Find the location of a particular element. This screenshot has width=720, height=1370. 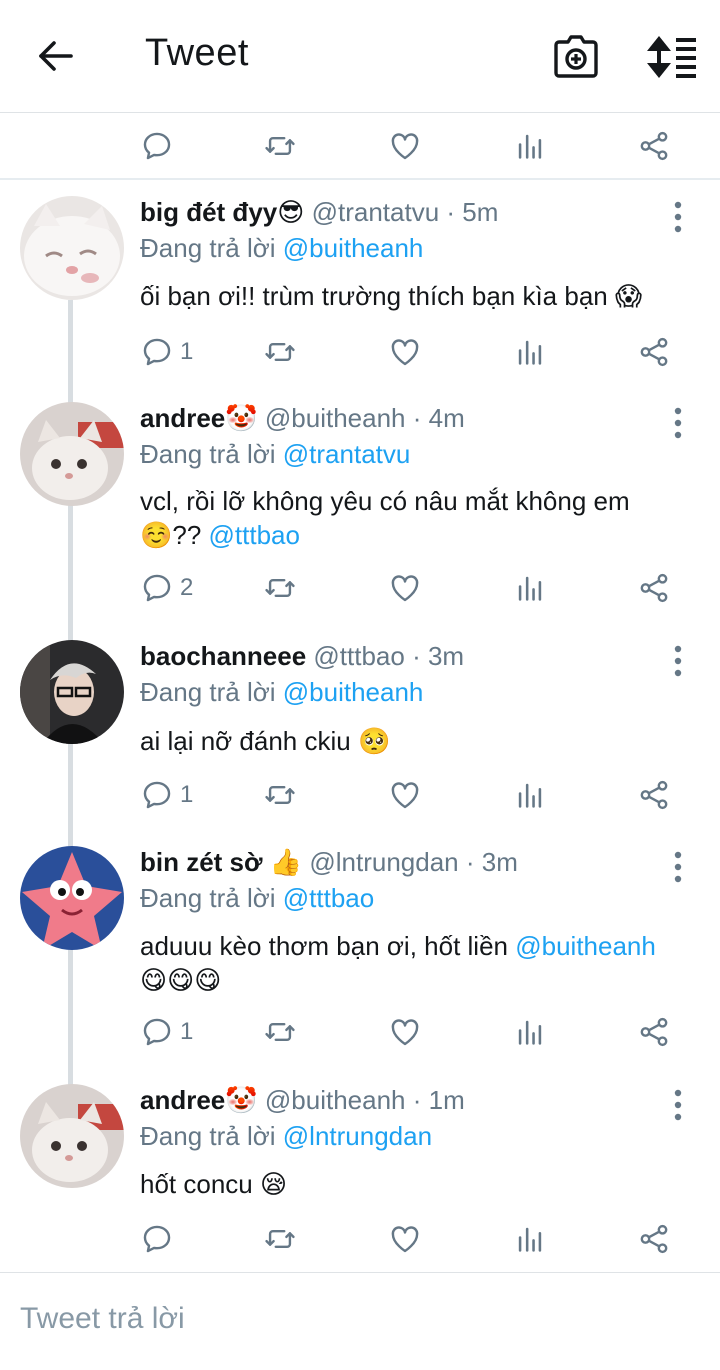

tweet-actions is located at coordinates (360, 1239).